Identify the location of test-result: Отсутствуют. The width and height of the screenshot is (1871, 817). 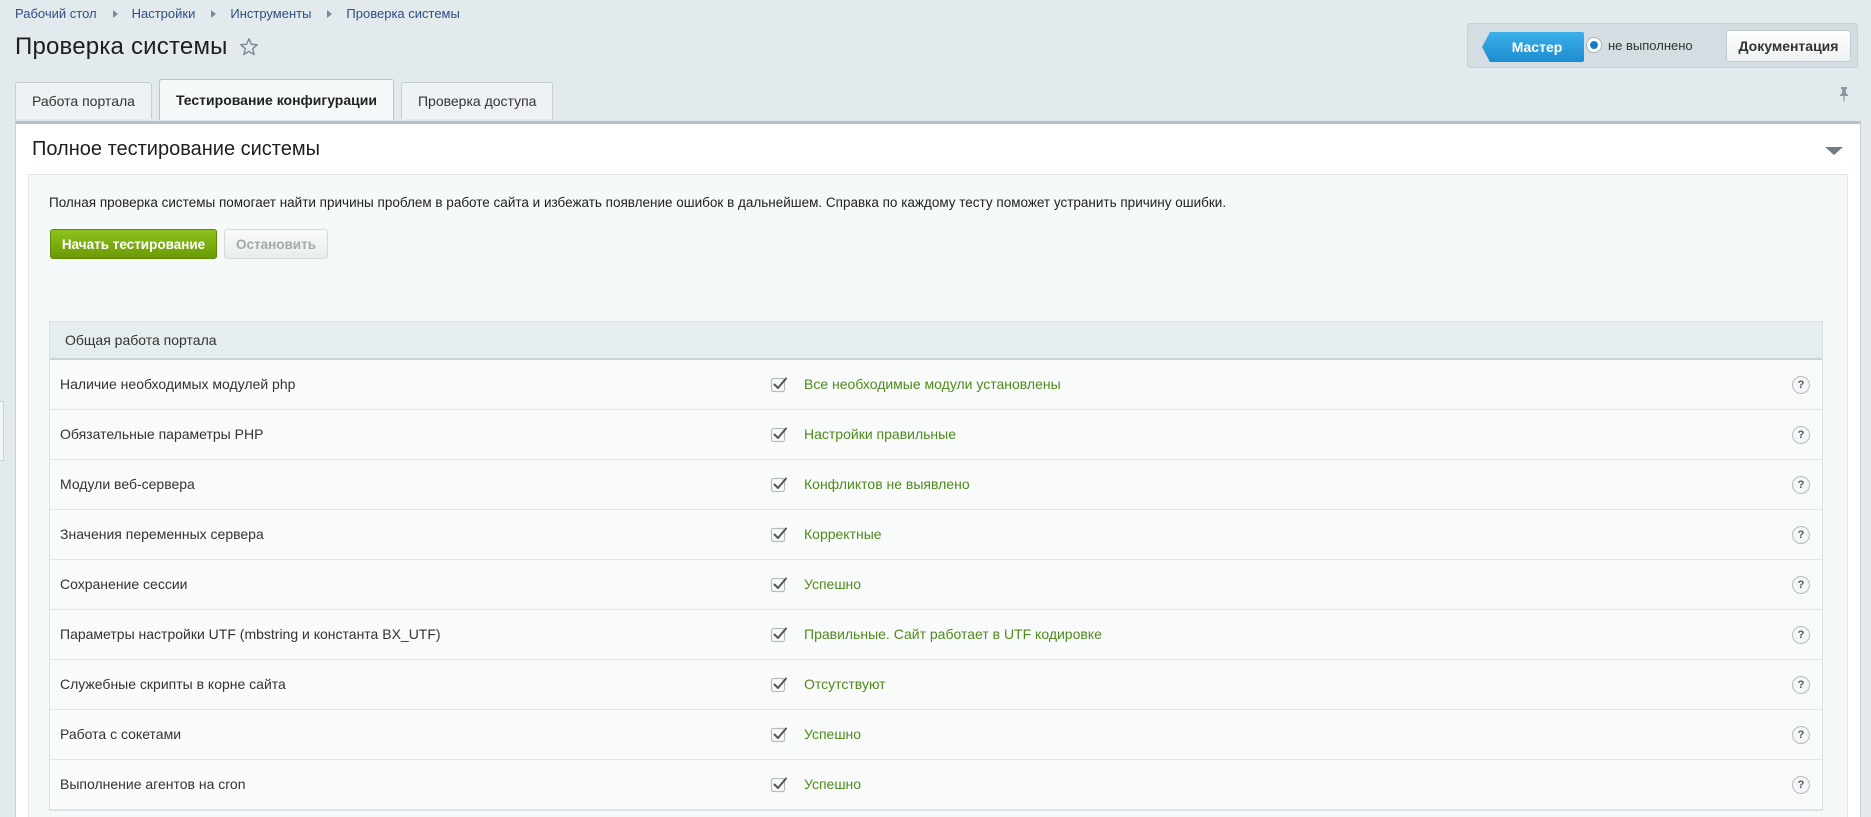
(845, 684).